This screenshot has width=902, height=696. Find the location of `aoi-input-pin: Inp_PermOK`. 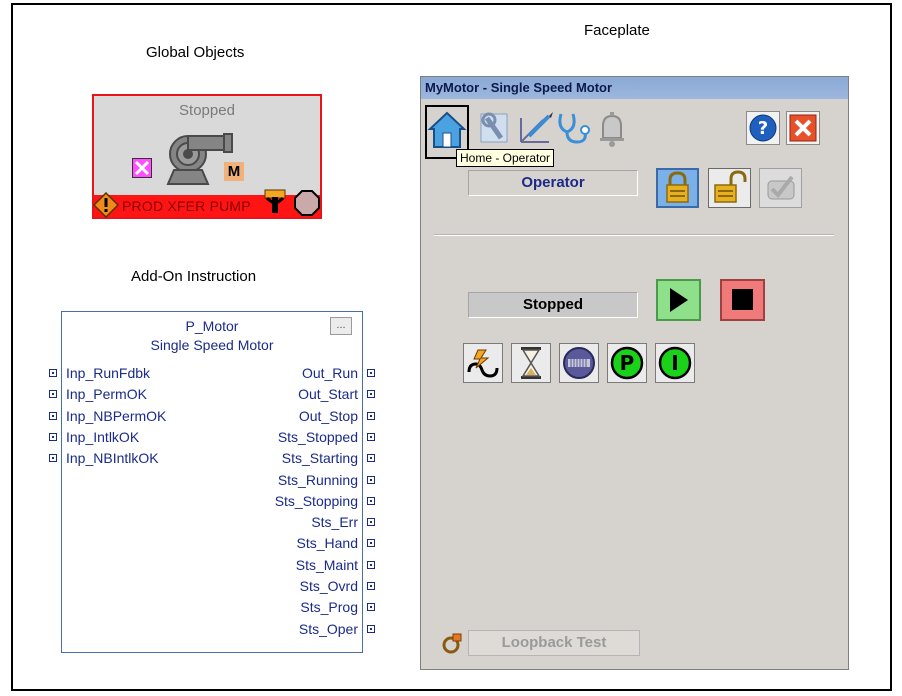

aoi-input-pin: Inp_PermOK is located at coordinates (98, 394).